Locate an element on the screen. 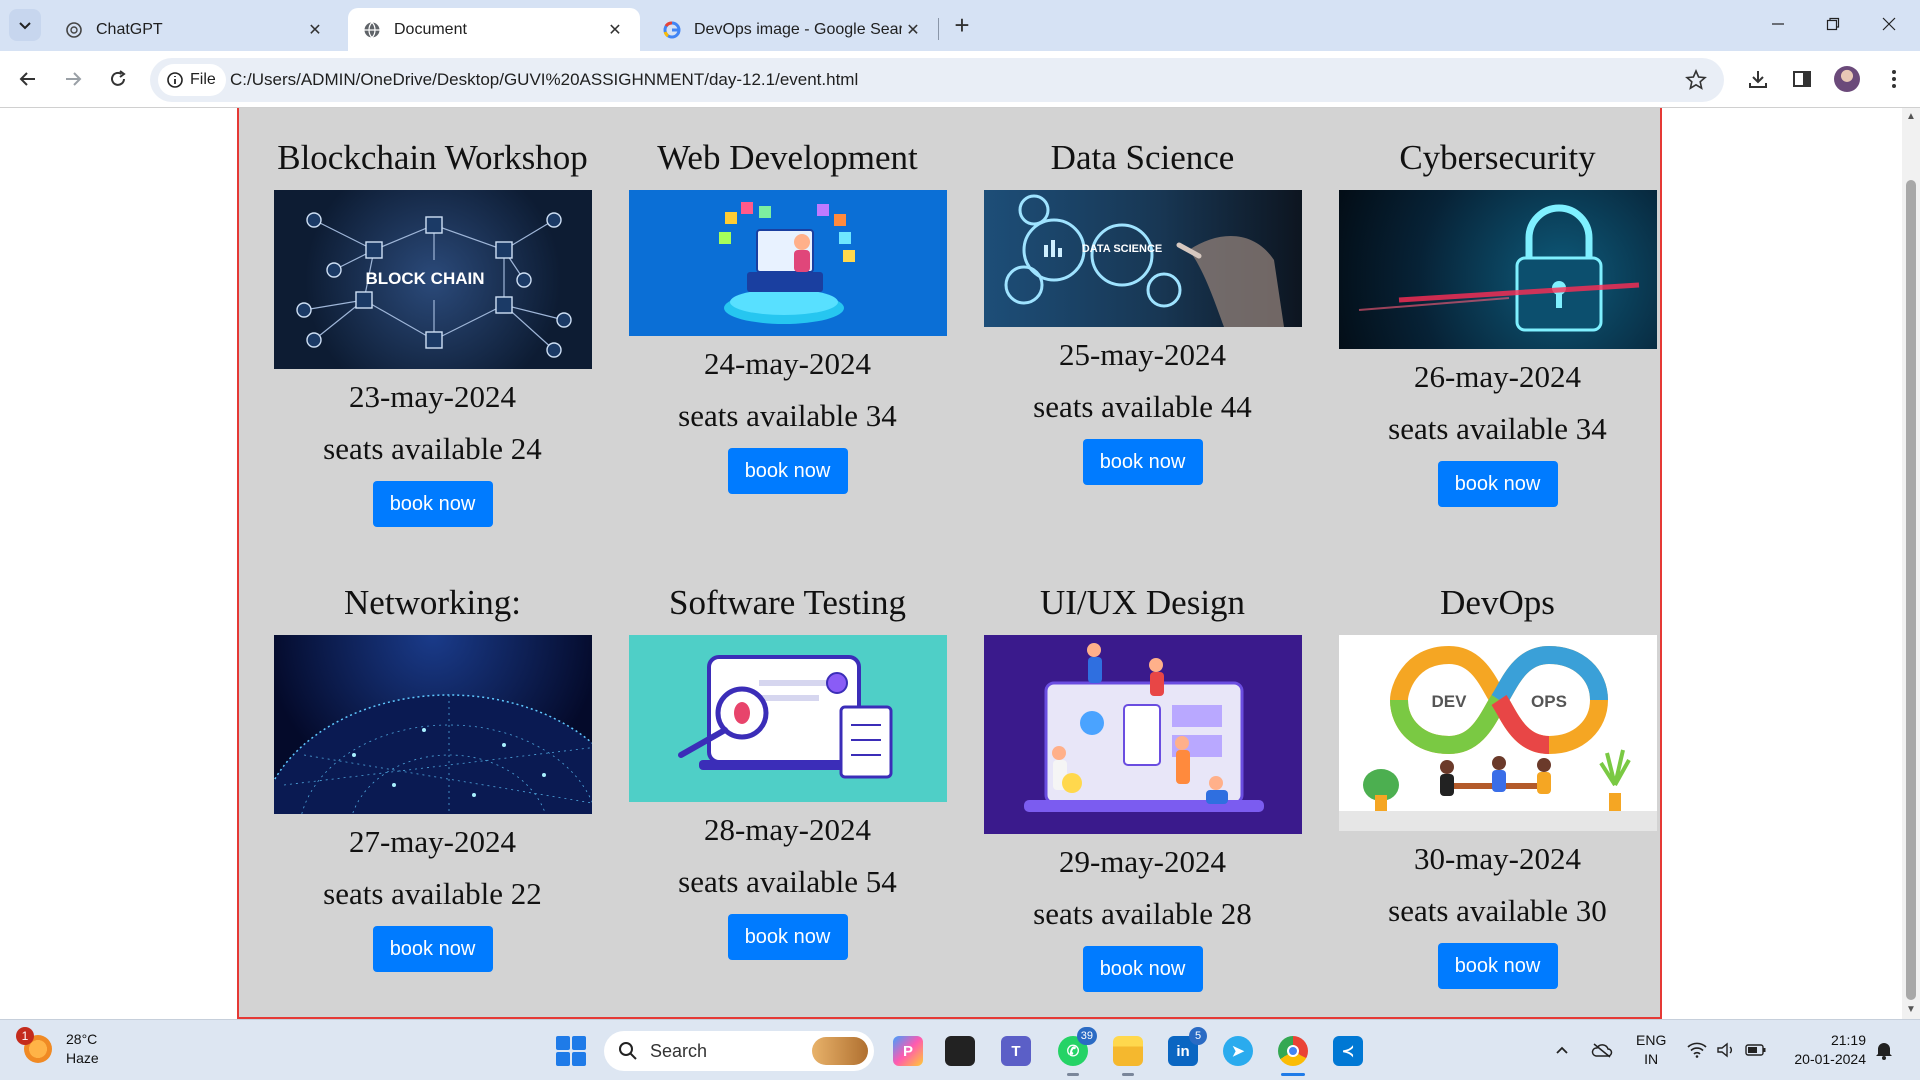  close-window-button is located at coordinates (1889, 24).